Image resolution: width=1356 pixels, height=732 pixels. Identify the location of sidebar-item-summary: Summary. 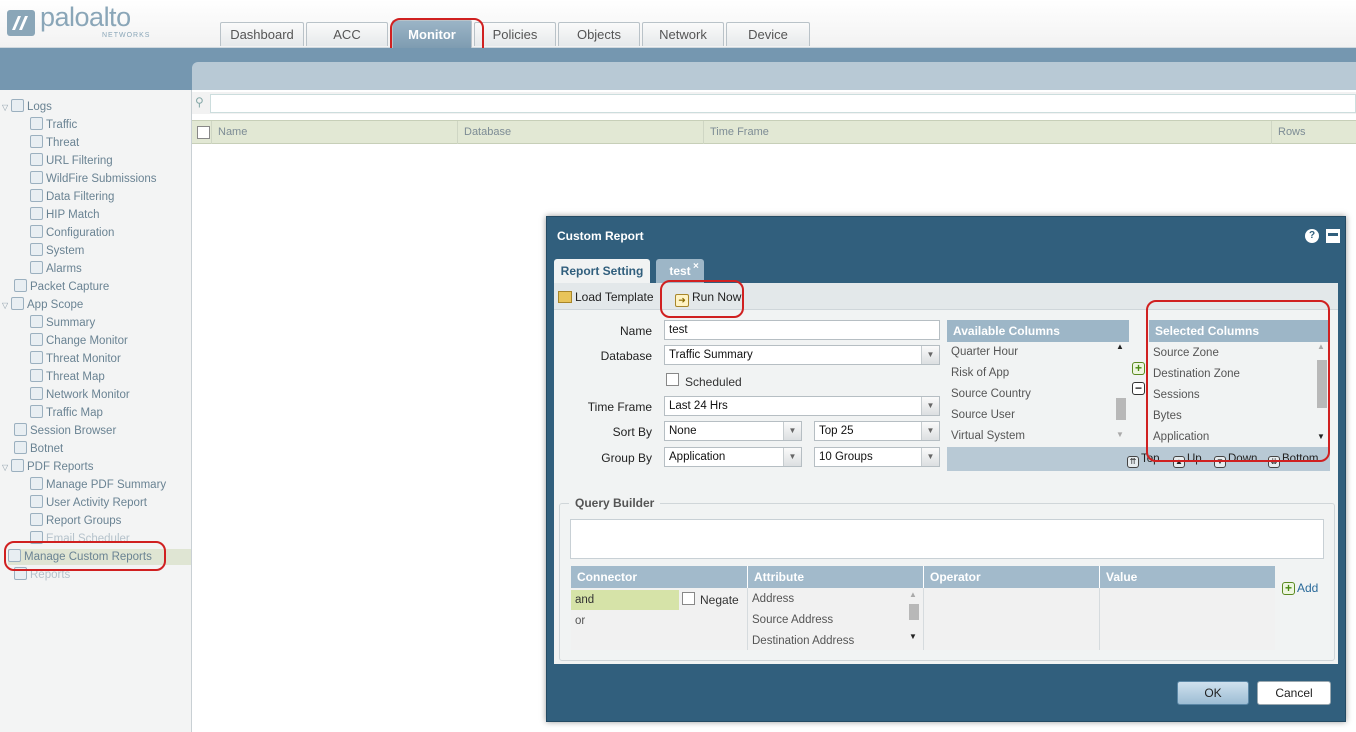
(62, 323).